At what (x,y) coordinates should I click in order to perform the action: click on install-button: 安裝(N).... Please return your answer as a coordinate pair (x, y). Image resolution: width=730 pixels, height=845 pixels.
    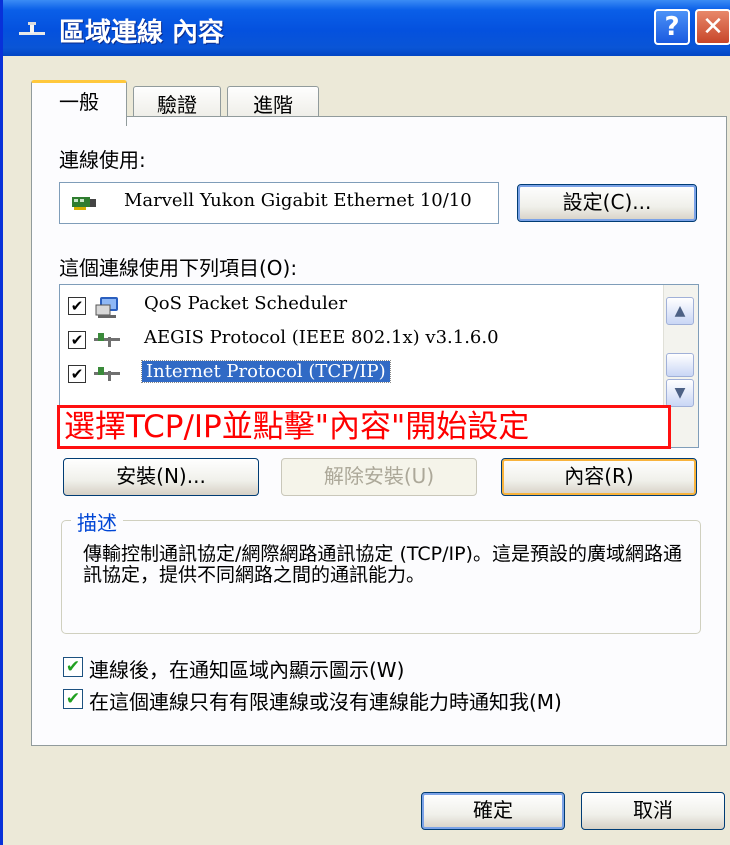
    Looking at the image, I should click on (161, 477).